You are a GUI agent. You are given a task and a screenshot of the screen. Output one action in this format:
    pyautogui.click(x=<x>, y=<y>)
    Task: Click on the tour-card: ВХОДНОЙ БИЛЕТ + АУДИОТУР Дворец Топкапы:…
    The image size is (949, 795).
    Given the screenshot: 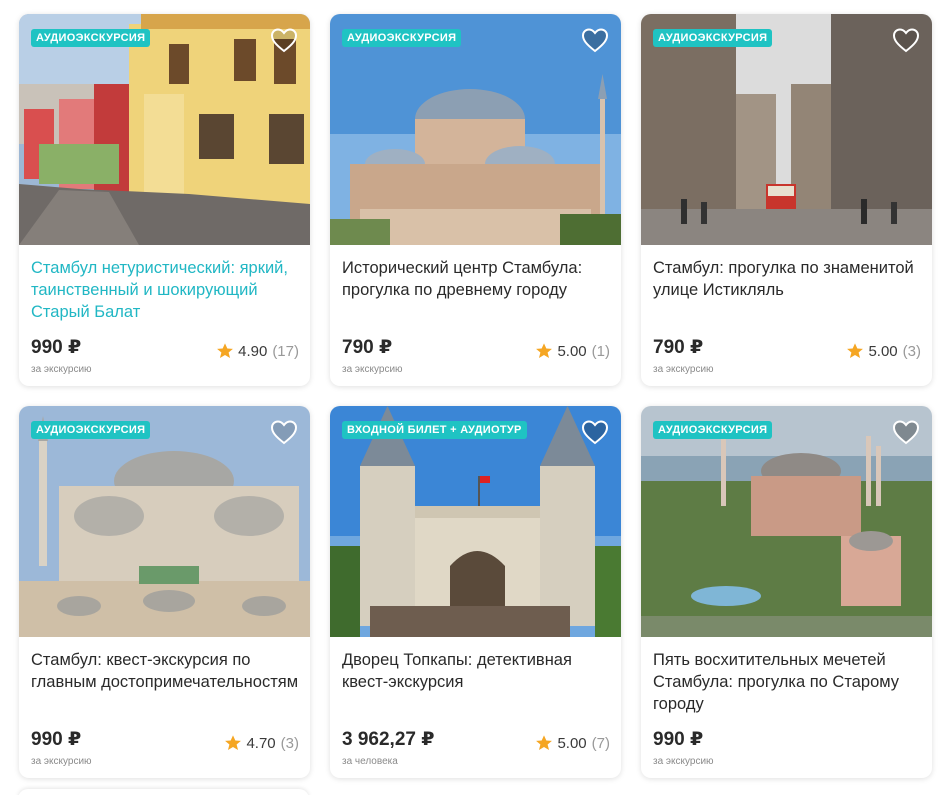 What is the action you would take?
    pyautogui.click(x=475, y=592)
    